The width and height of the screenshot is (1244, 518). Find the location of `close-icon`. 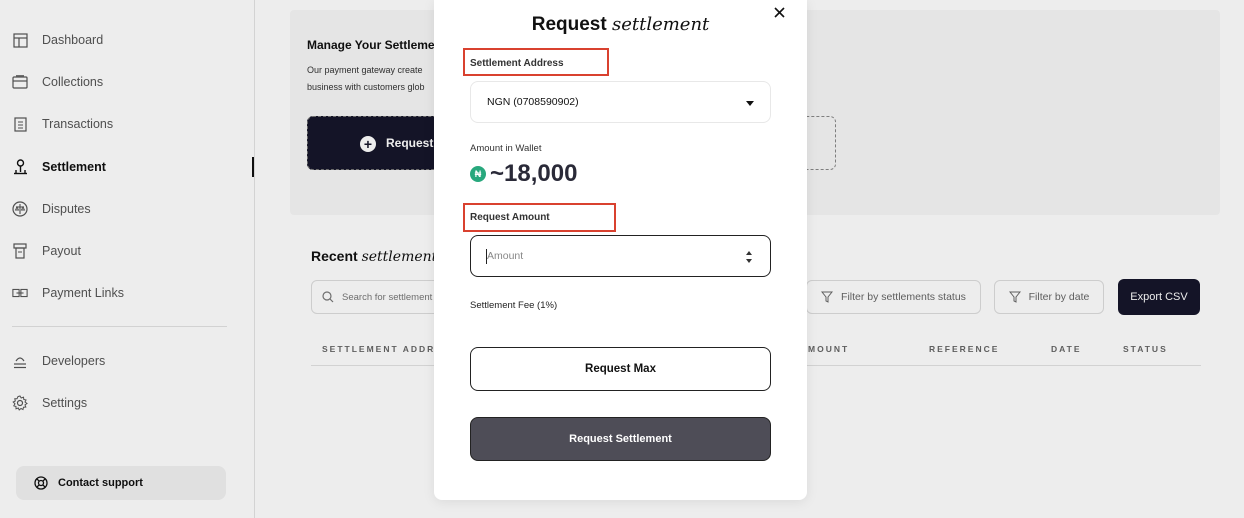

close-icon is located at coordinates (779, 14).